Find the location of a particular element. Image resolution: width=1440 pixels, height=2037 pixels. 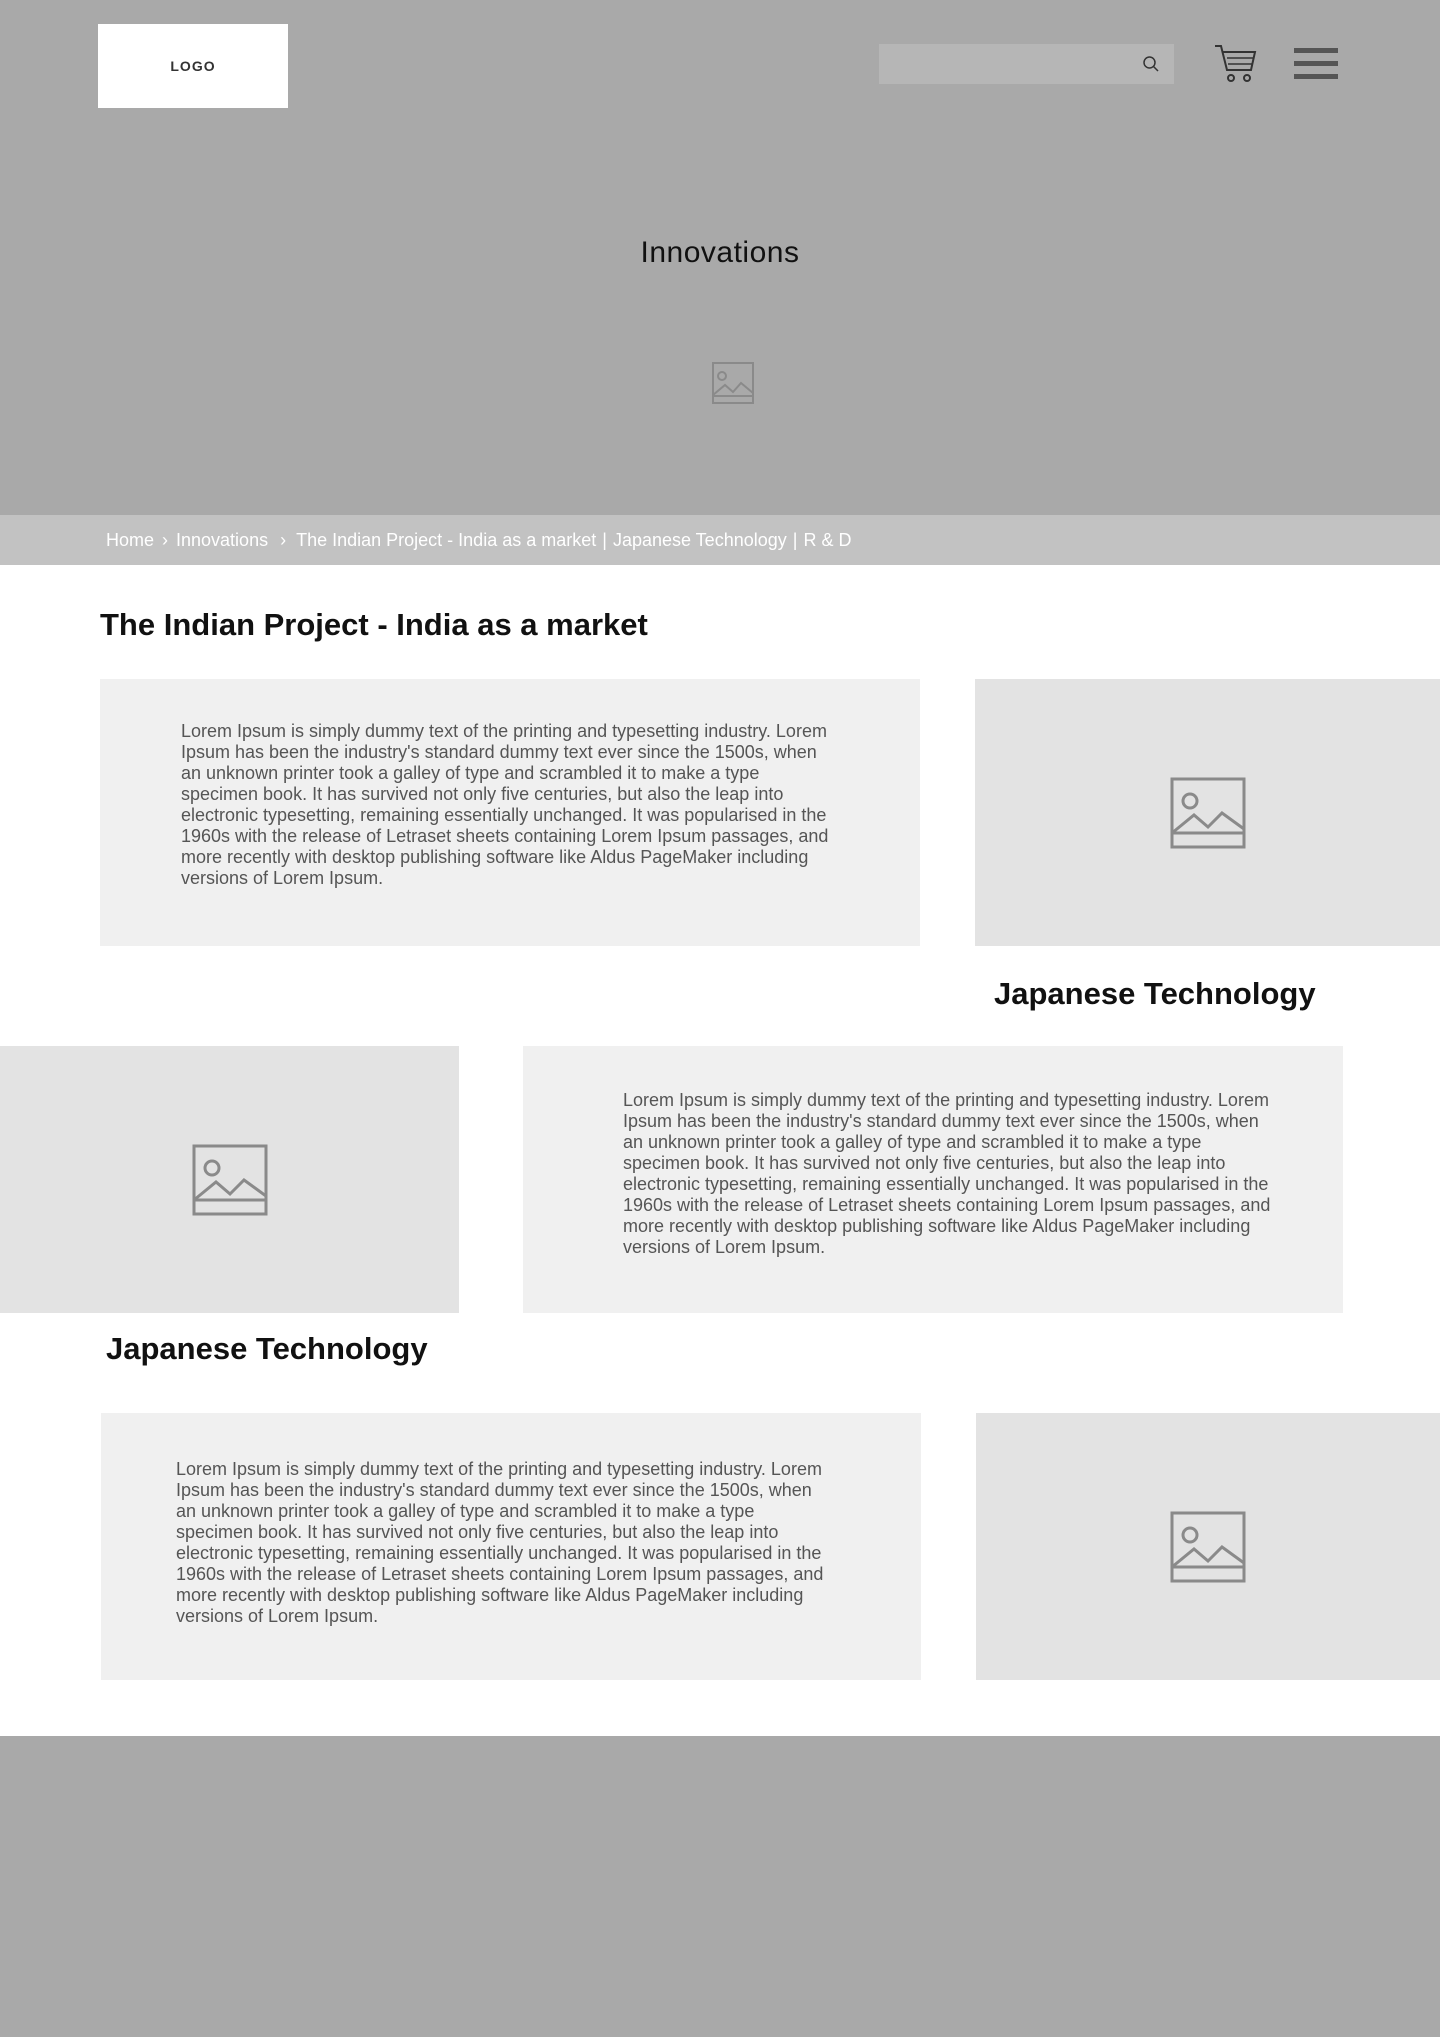

search-icon is located at coordinates (1151, 64).